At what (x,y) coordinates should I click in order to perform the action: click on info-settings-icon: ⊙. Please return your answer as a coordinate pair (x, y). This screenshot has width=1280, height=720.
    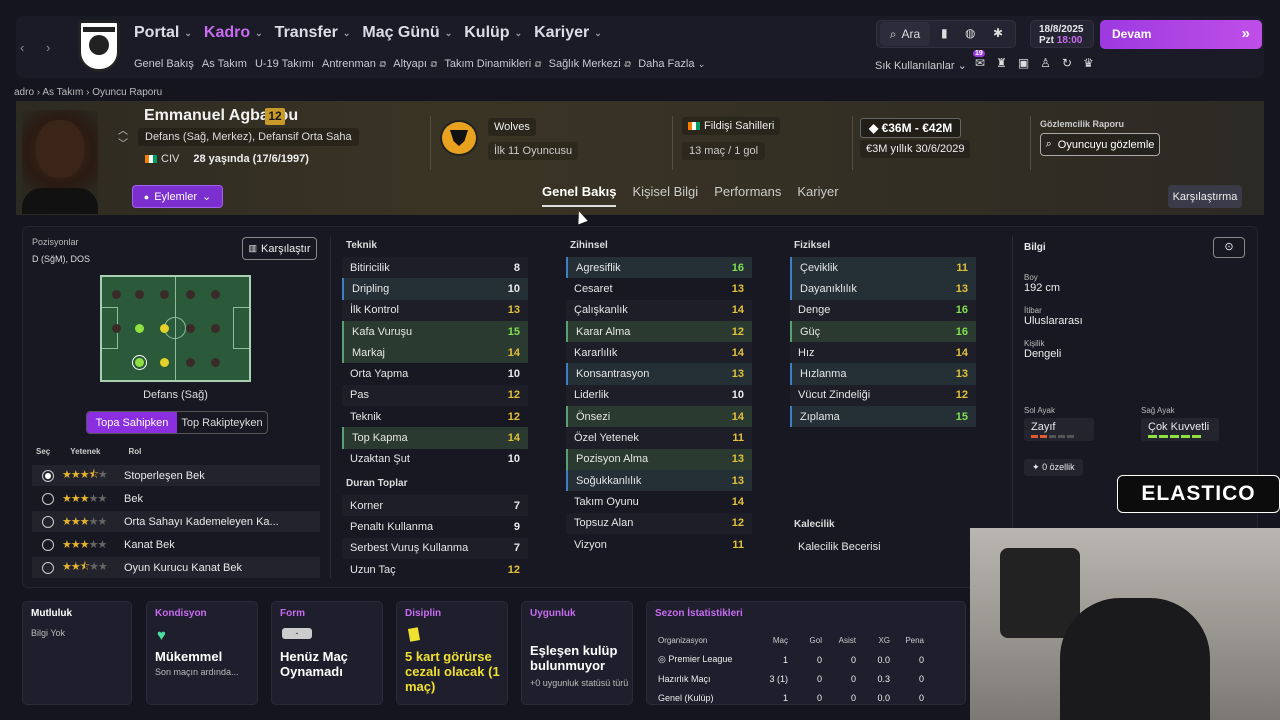
    Looking at the image, I should click on (1229, 247).